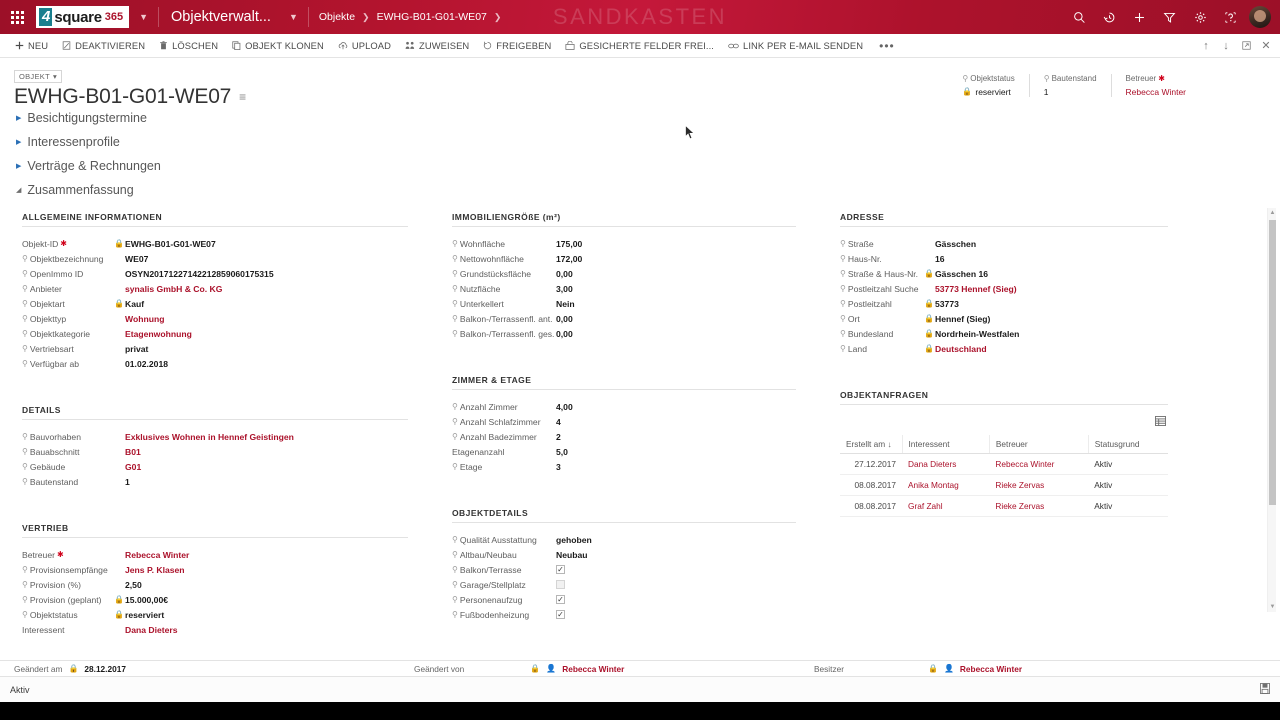 This screenshot has width=1280, height=720. Describe the element at coordinates (624, 554) in the screenshot. I see `field-altbau-neubau: ⚲ Altbau/Neubau Neubau` at that location.